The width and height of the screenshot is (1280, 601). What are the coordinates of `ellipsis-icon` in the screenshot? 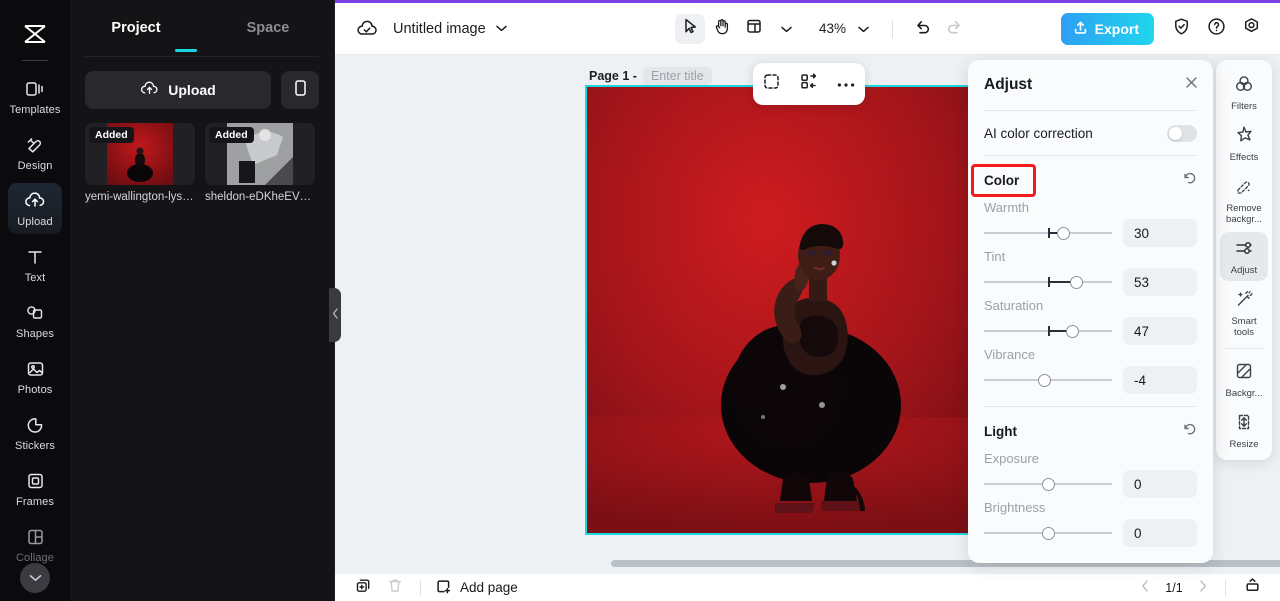 It's located at (846, 84).